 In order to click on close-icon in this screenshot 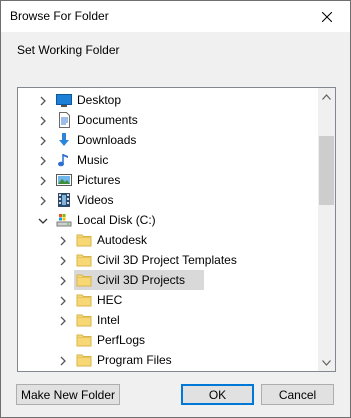, I will do `click(327, 16)`.